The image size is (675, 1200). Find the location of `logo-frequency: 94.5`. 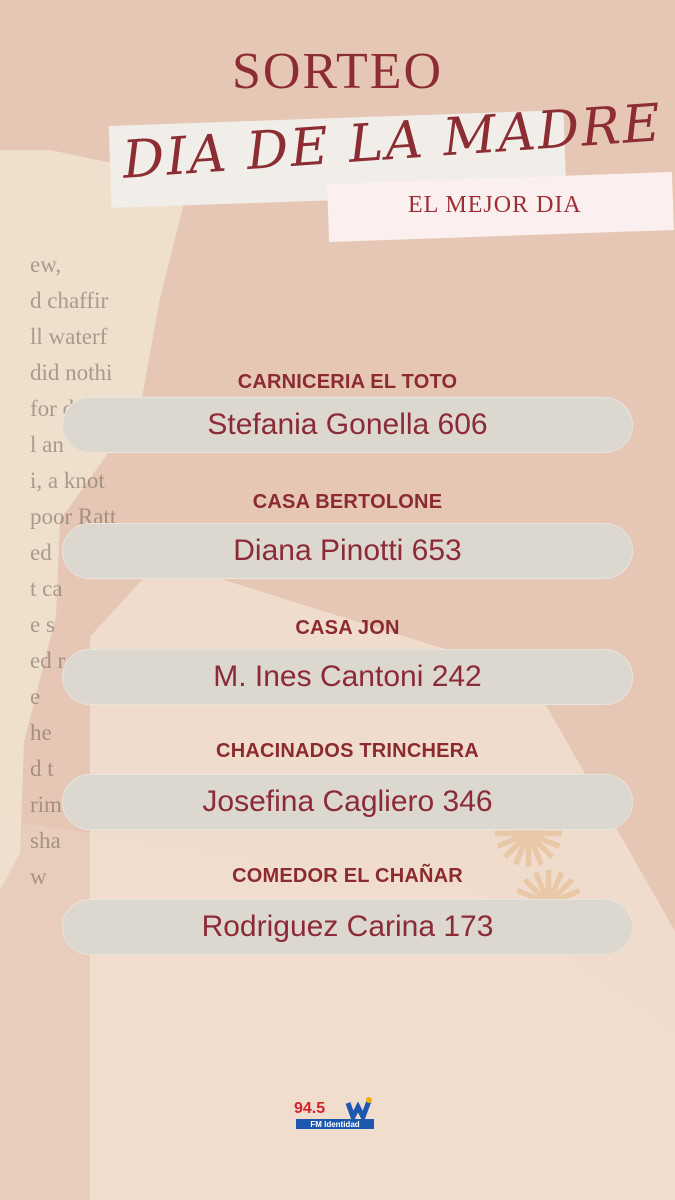

logo-frequency: 94.5 is located at coordinates (309, 1108).